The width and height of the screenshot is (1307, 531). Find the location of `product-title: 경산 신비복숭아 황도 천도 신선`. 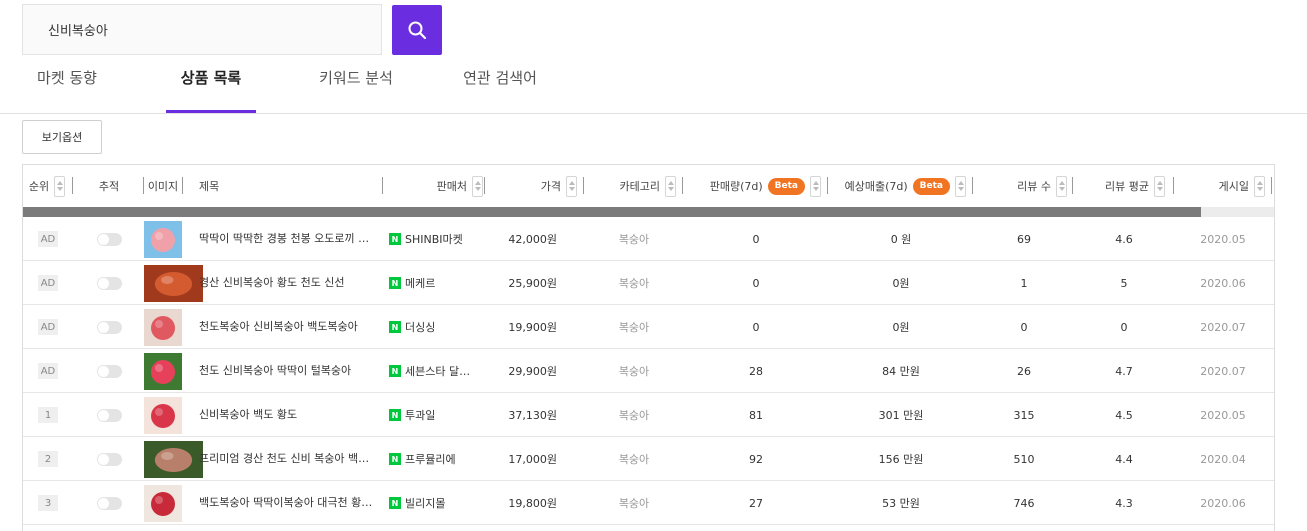

product-title: 경산 신비복숭아 황도 천도 신선 is located at coordinates (272, 283).